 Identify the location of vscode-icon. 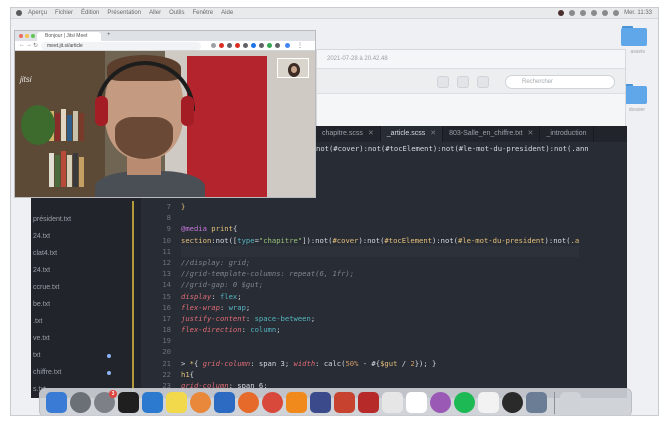
(152, 402).